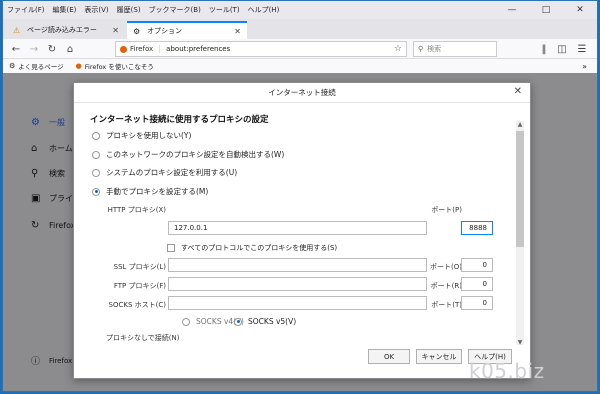  Describe the element at coordinates (546, 10) in the screenshot. I see `maximize-icon: □` at that location.